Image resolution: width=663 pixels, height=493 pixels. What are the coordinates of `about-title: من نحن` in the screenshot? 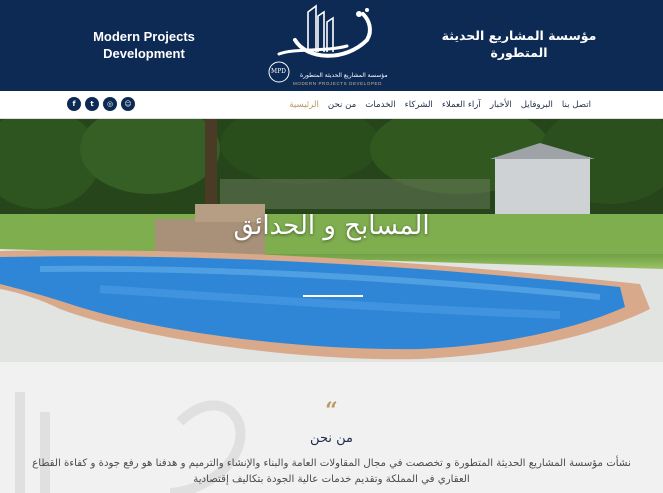 It's located at (331, 438).